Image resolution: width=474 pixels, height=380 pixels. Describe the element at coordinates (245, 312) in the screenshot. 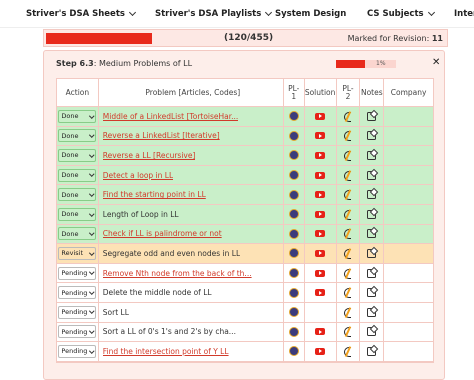

I see `table-row: Pending Sort LL` at that location.